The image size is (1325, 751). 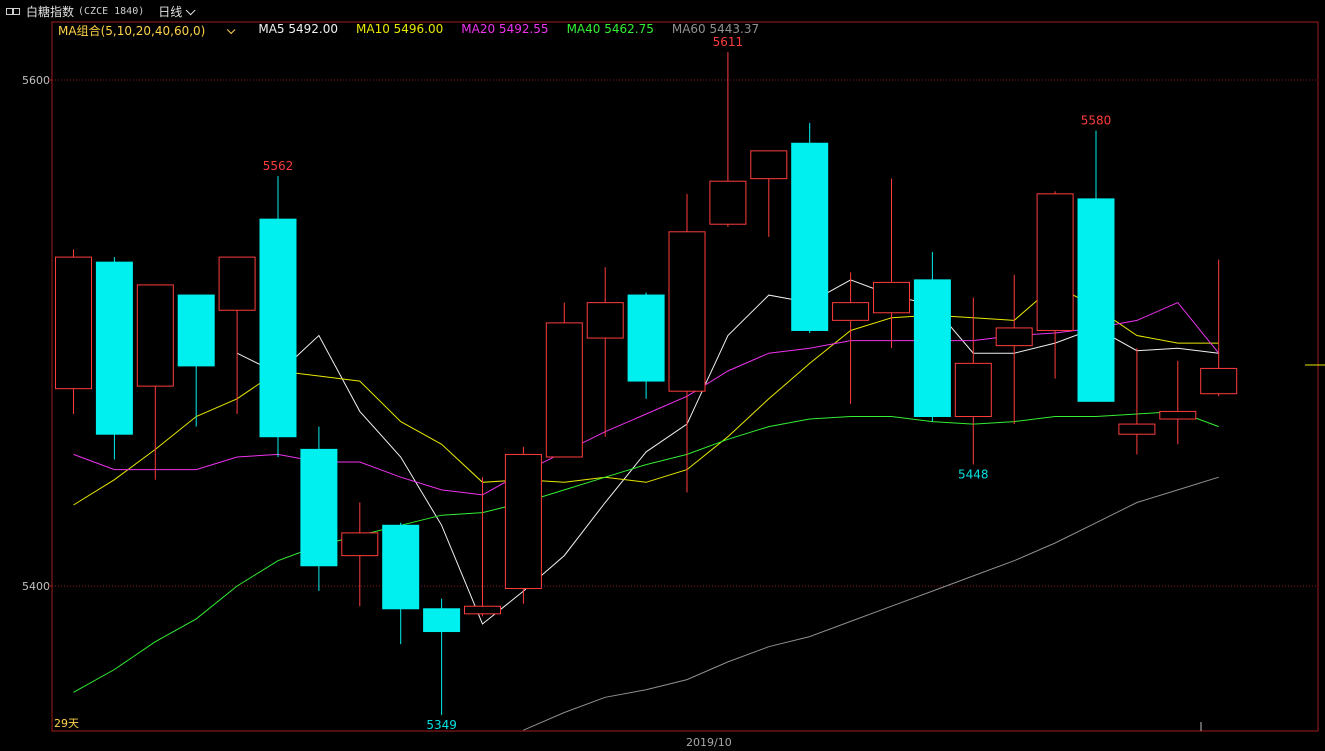 I want to click on instrument-name: 白糖指数, so click(x=50, y=11).